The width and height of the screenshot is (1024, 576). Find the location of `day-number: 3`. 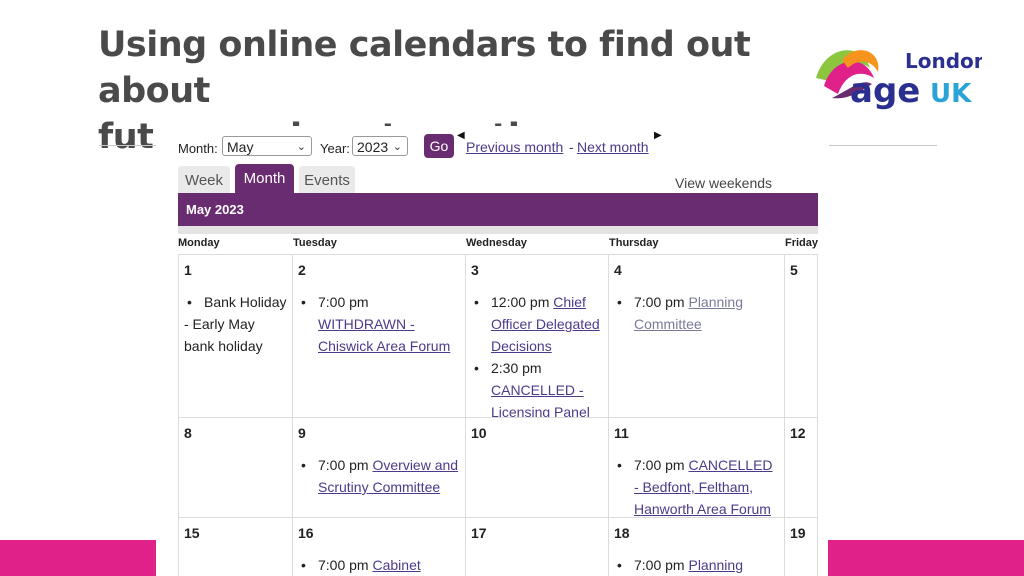

day-number: 3 is located at coordinates (475, 270).